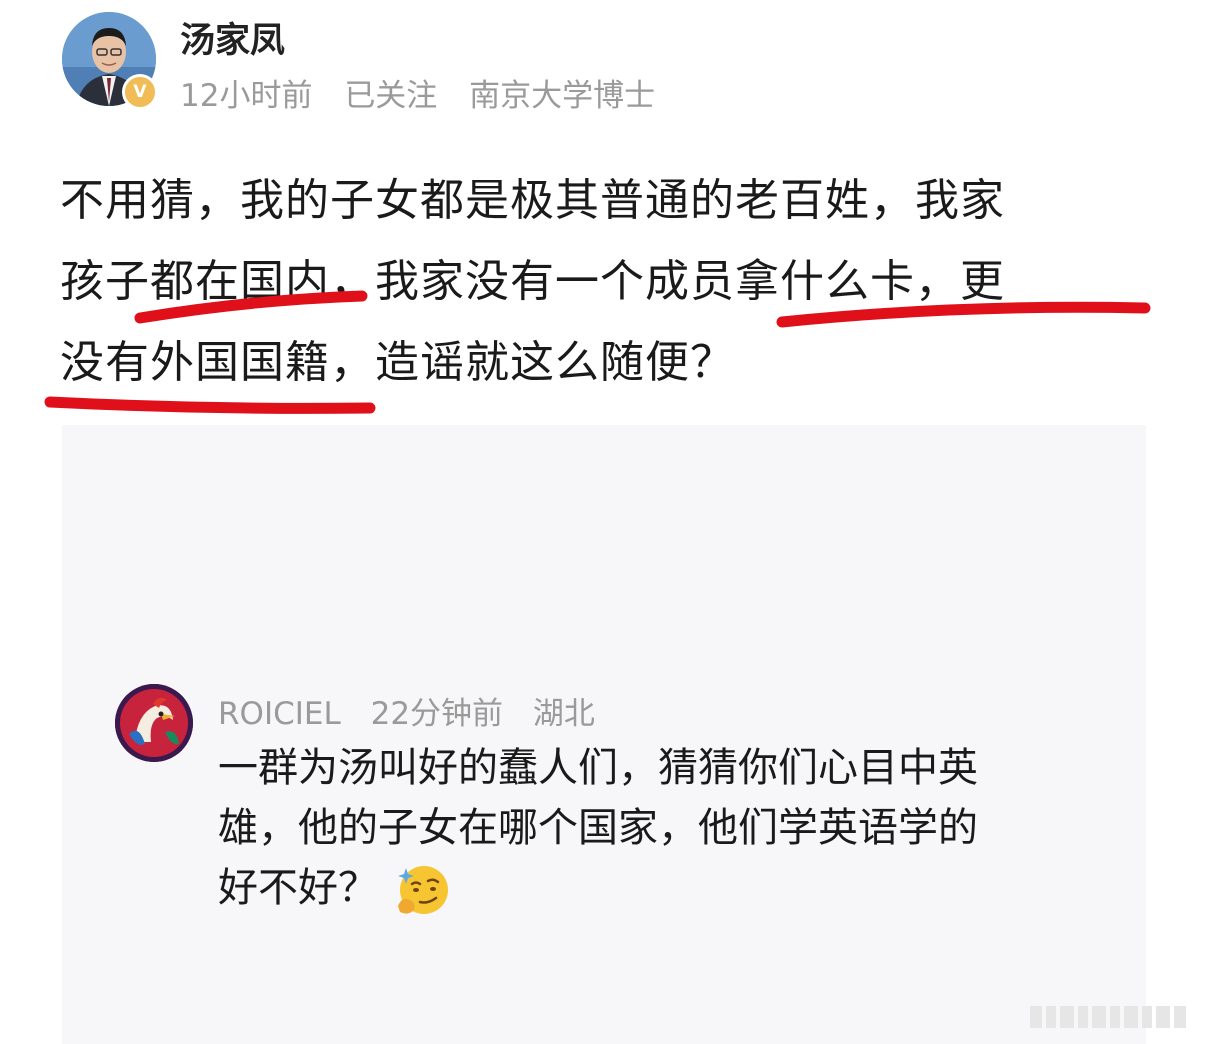  I want to click on author-title: 南京大学博士, so click(562, 96).